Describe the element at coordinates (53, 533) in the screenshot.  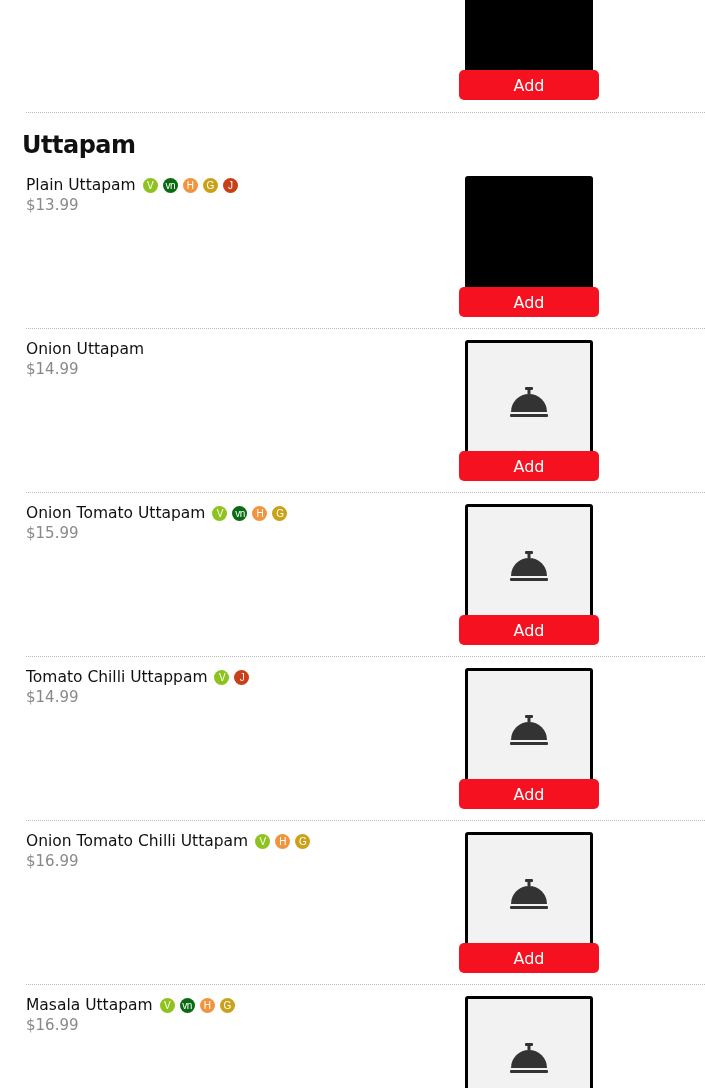
I see `item-price: $15.99` at that location.